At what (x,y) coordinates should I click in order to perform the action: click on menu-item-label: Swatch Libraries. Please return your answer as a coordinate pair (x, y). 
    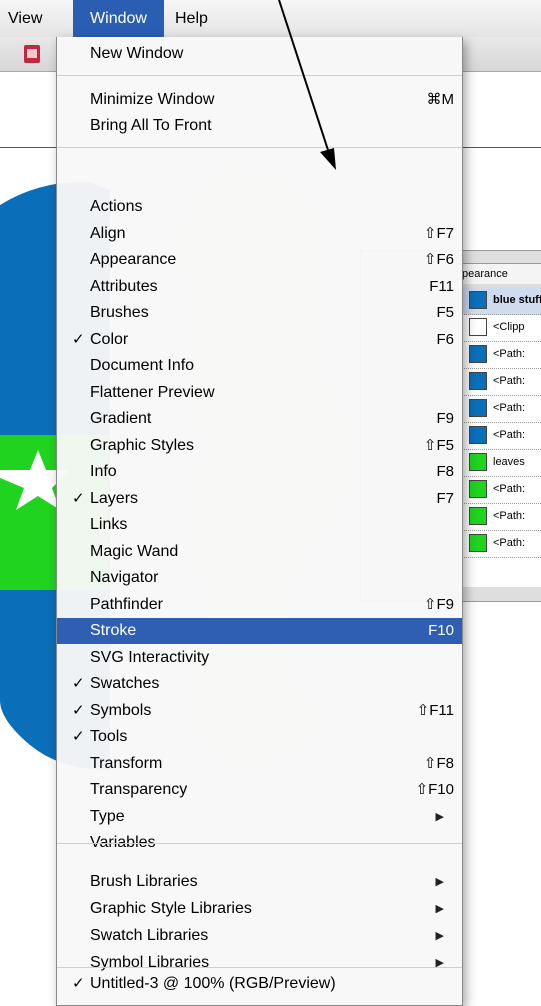
    Looking at the image, I should click on (149, 935).